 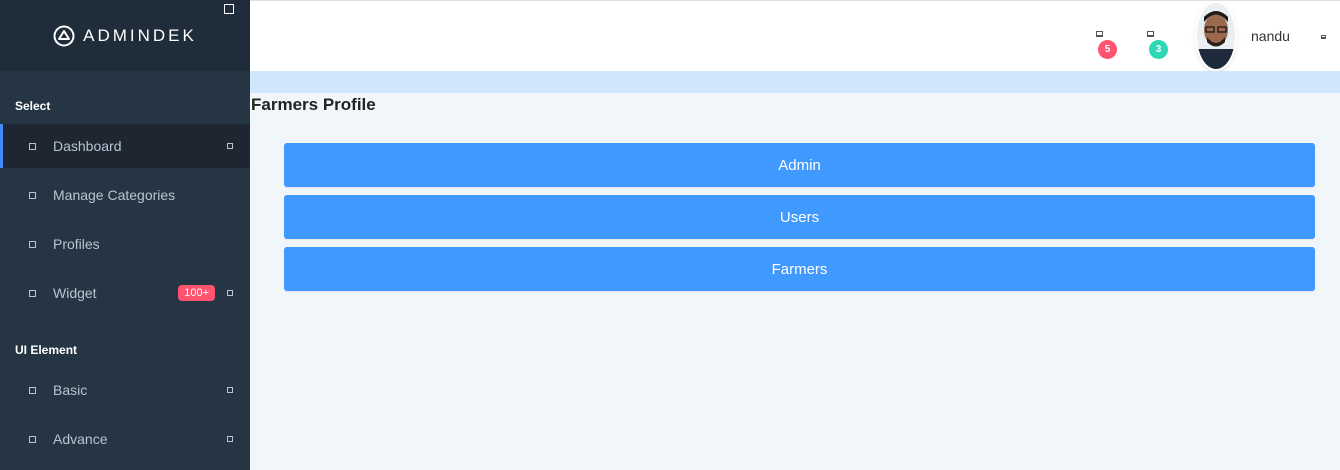 What do you see at coordinates (125, 439) in the screenshot?
I see `sidebar-item-advance: Advance` at bounding box center [125, 439].